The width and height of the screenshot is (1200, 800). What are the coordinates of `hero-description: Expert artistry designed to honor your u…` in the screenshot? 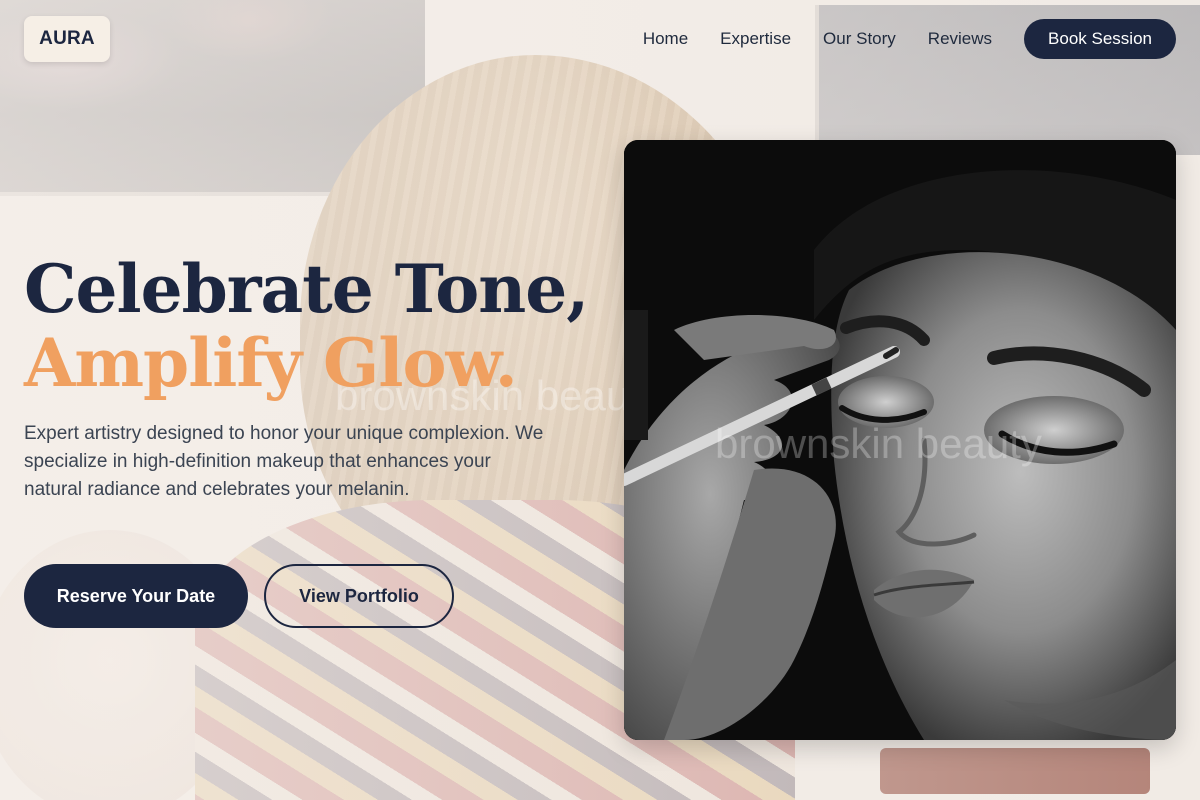 It's located at (284, 461).